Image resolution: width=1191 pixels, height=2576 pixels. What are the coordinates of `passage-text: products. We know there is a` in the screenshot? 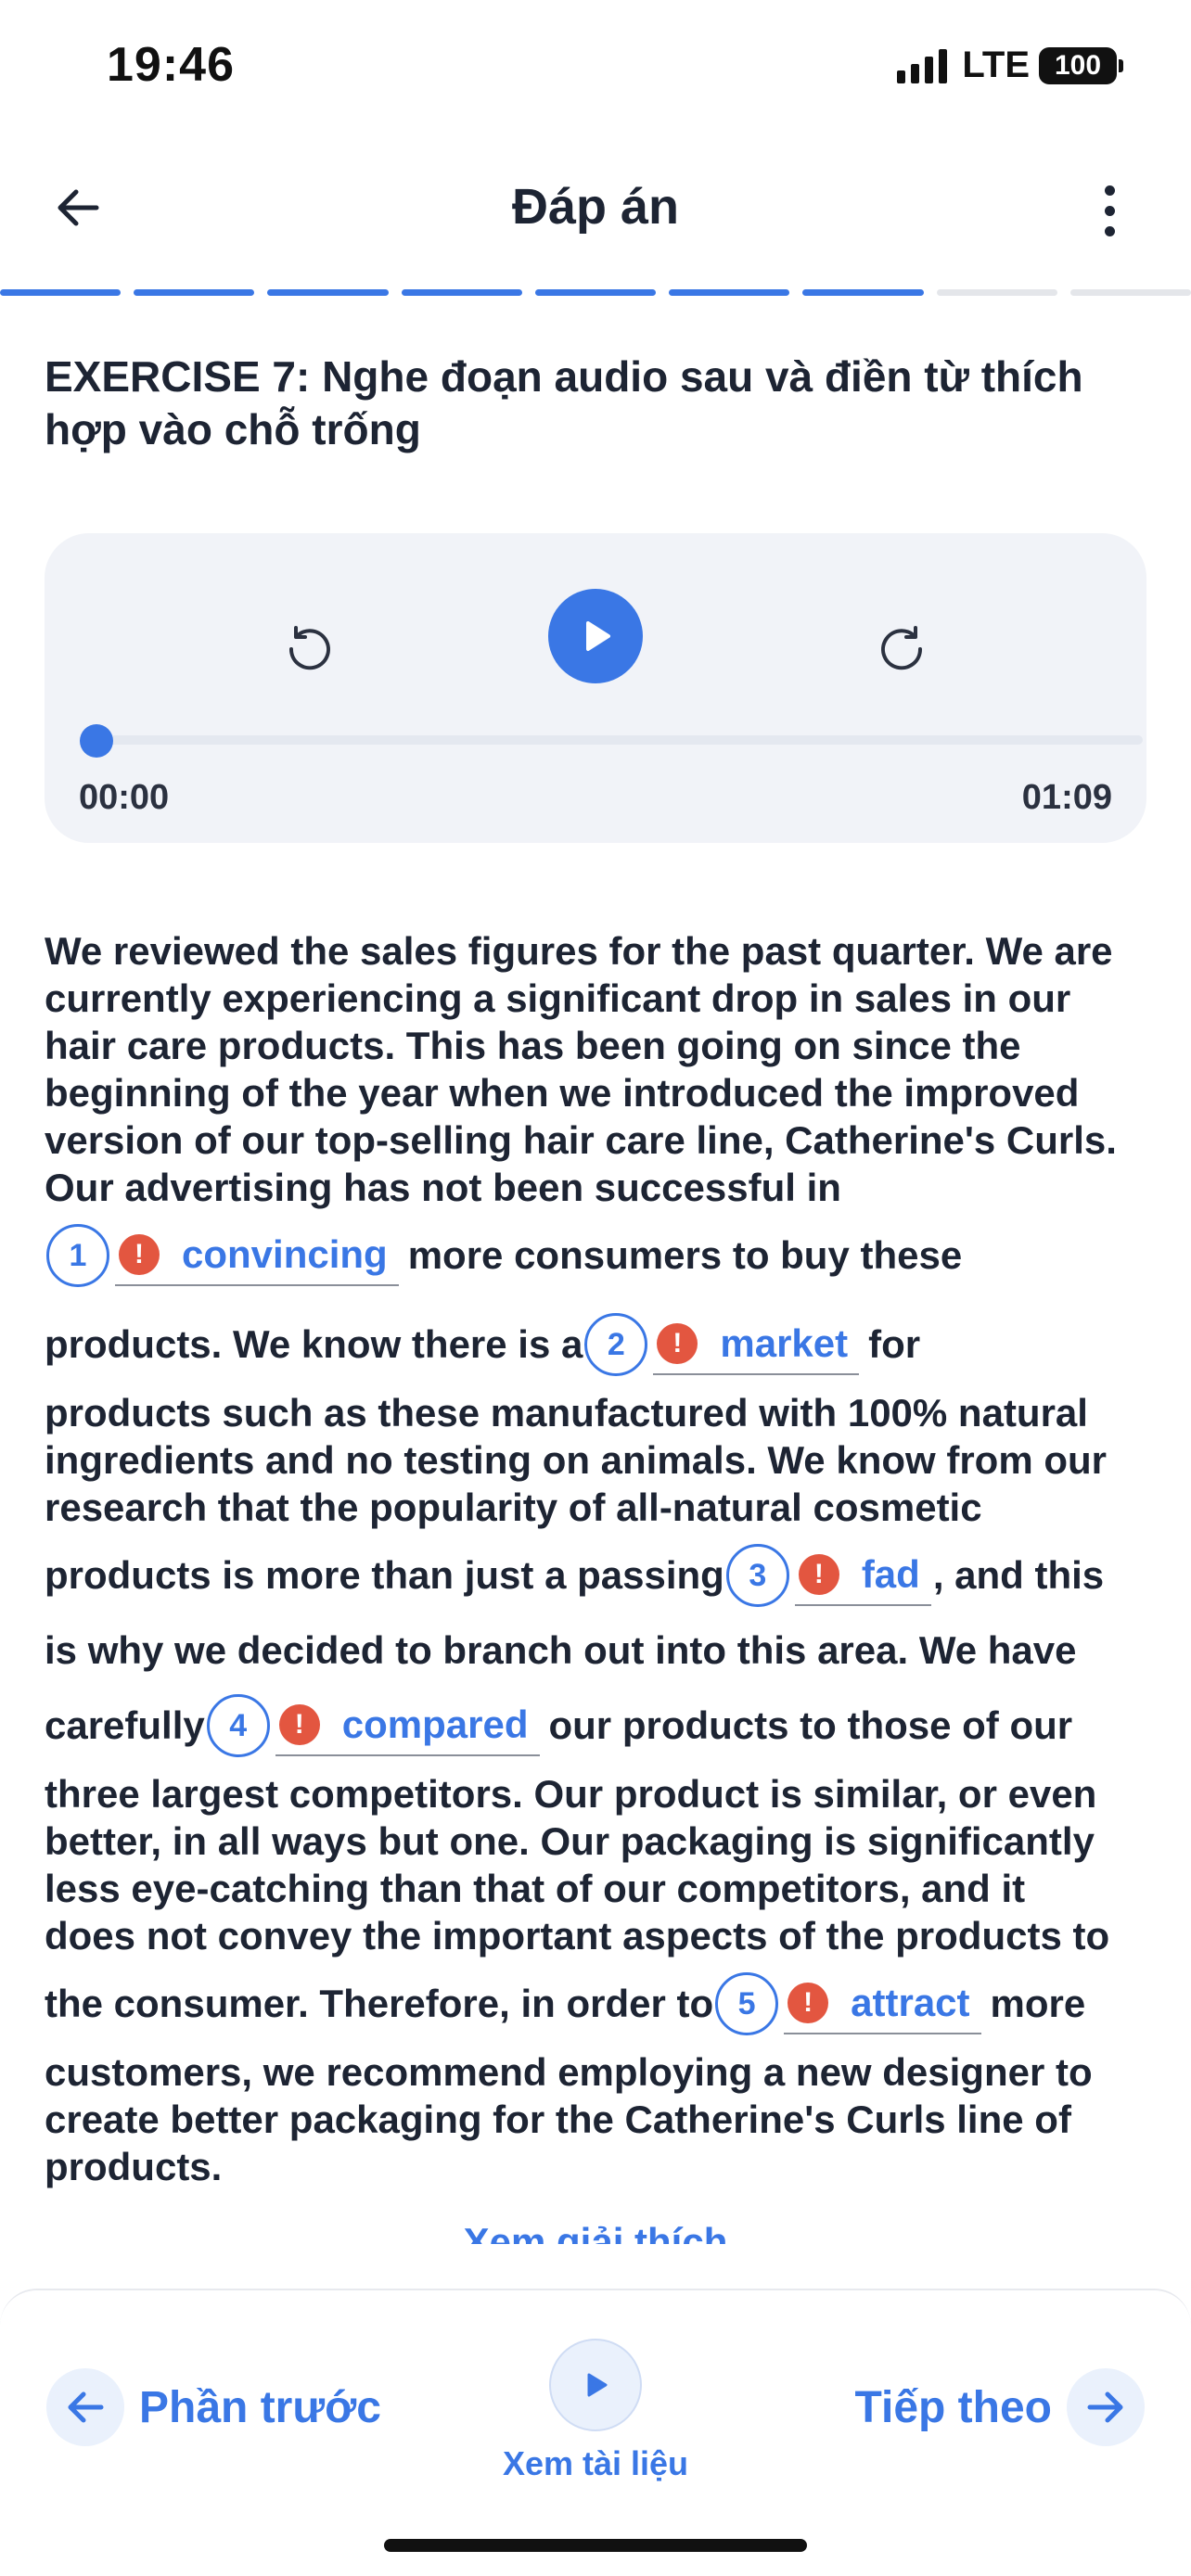 It's located at (314, 1344).